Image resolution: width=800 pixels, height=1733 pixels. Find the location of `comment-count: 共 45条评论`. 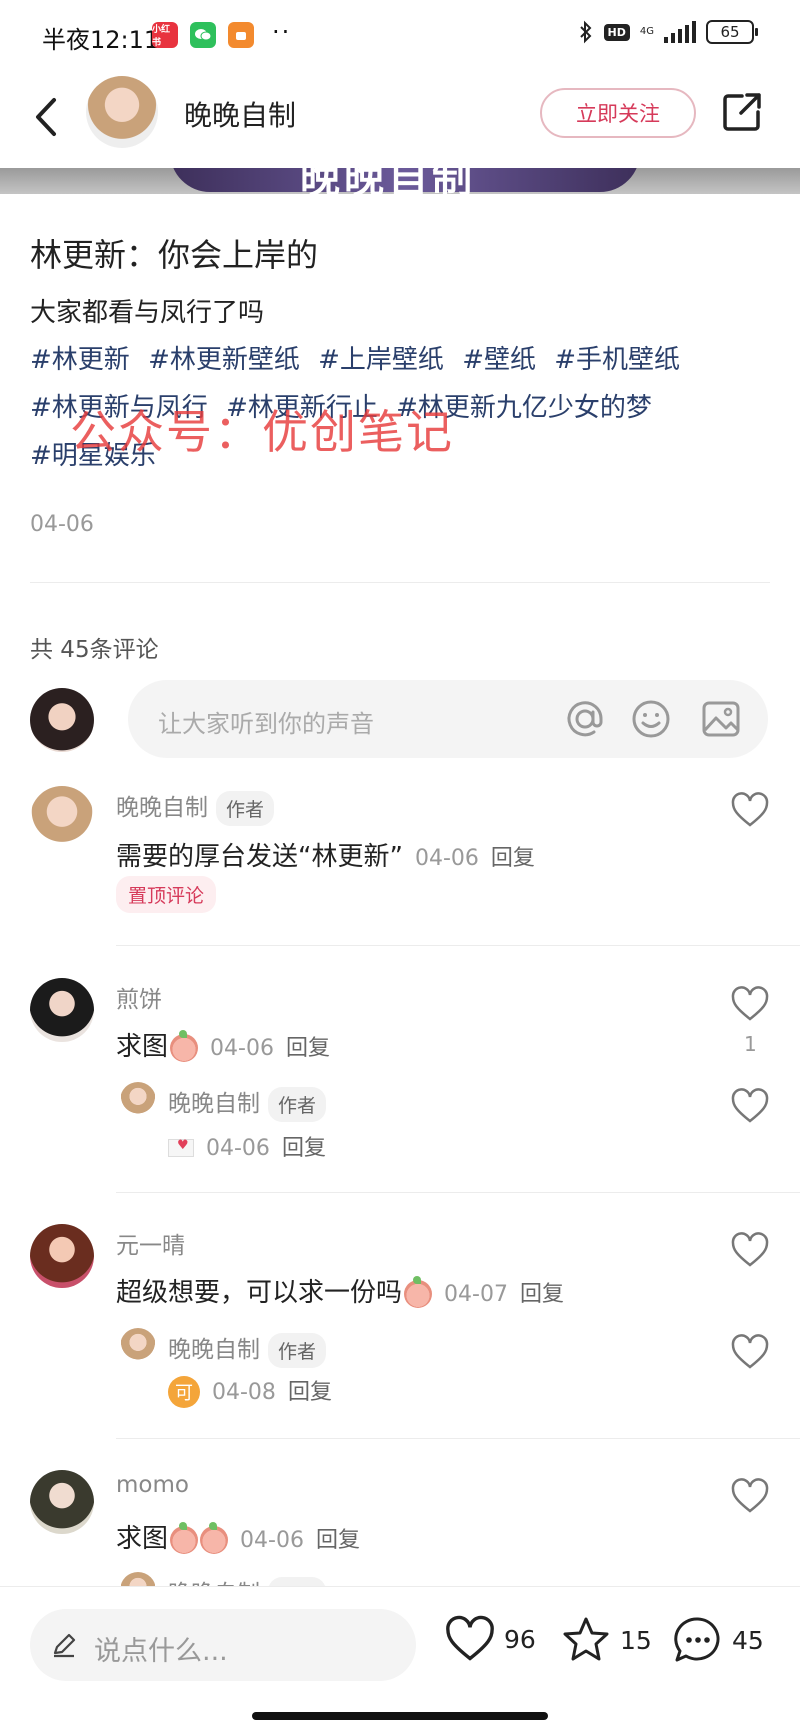

comment-count: 共 45条评论 is located at coordinates (94, 650).